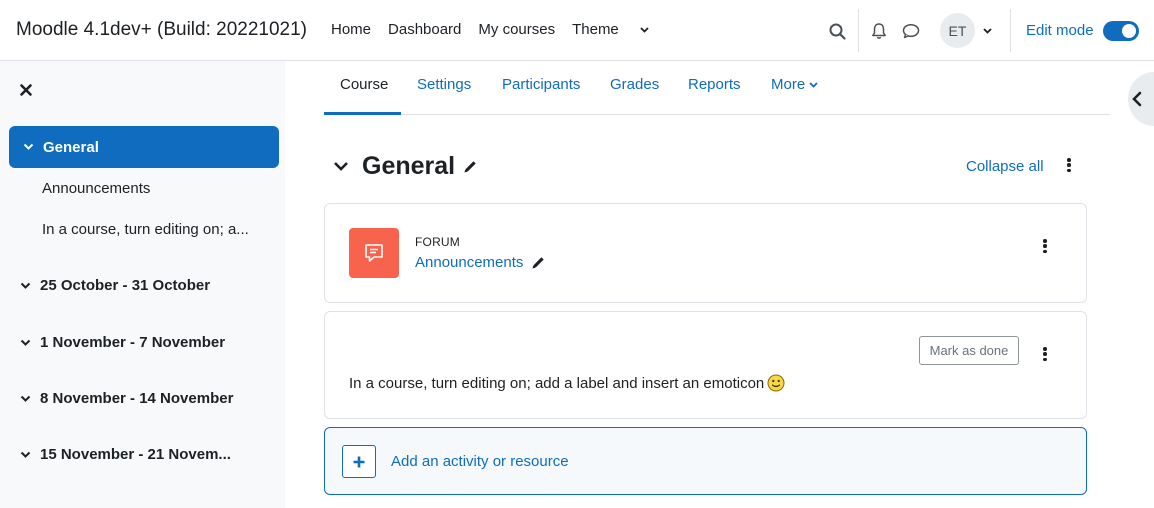  What do you see at coordinates (26, 92) in the screenshot?
I see `close-drawer-icon` at bounding box center [26, 92].